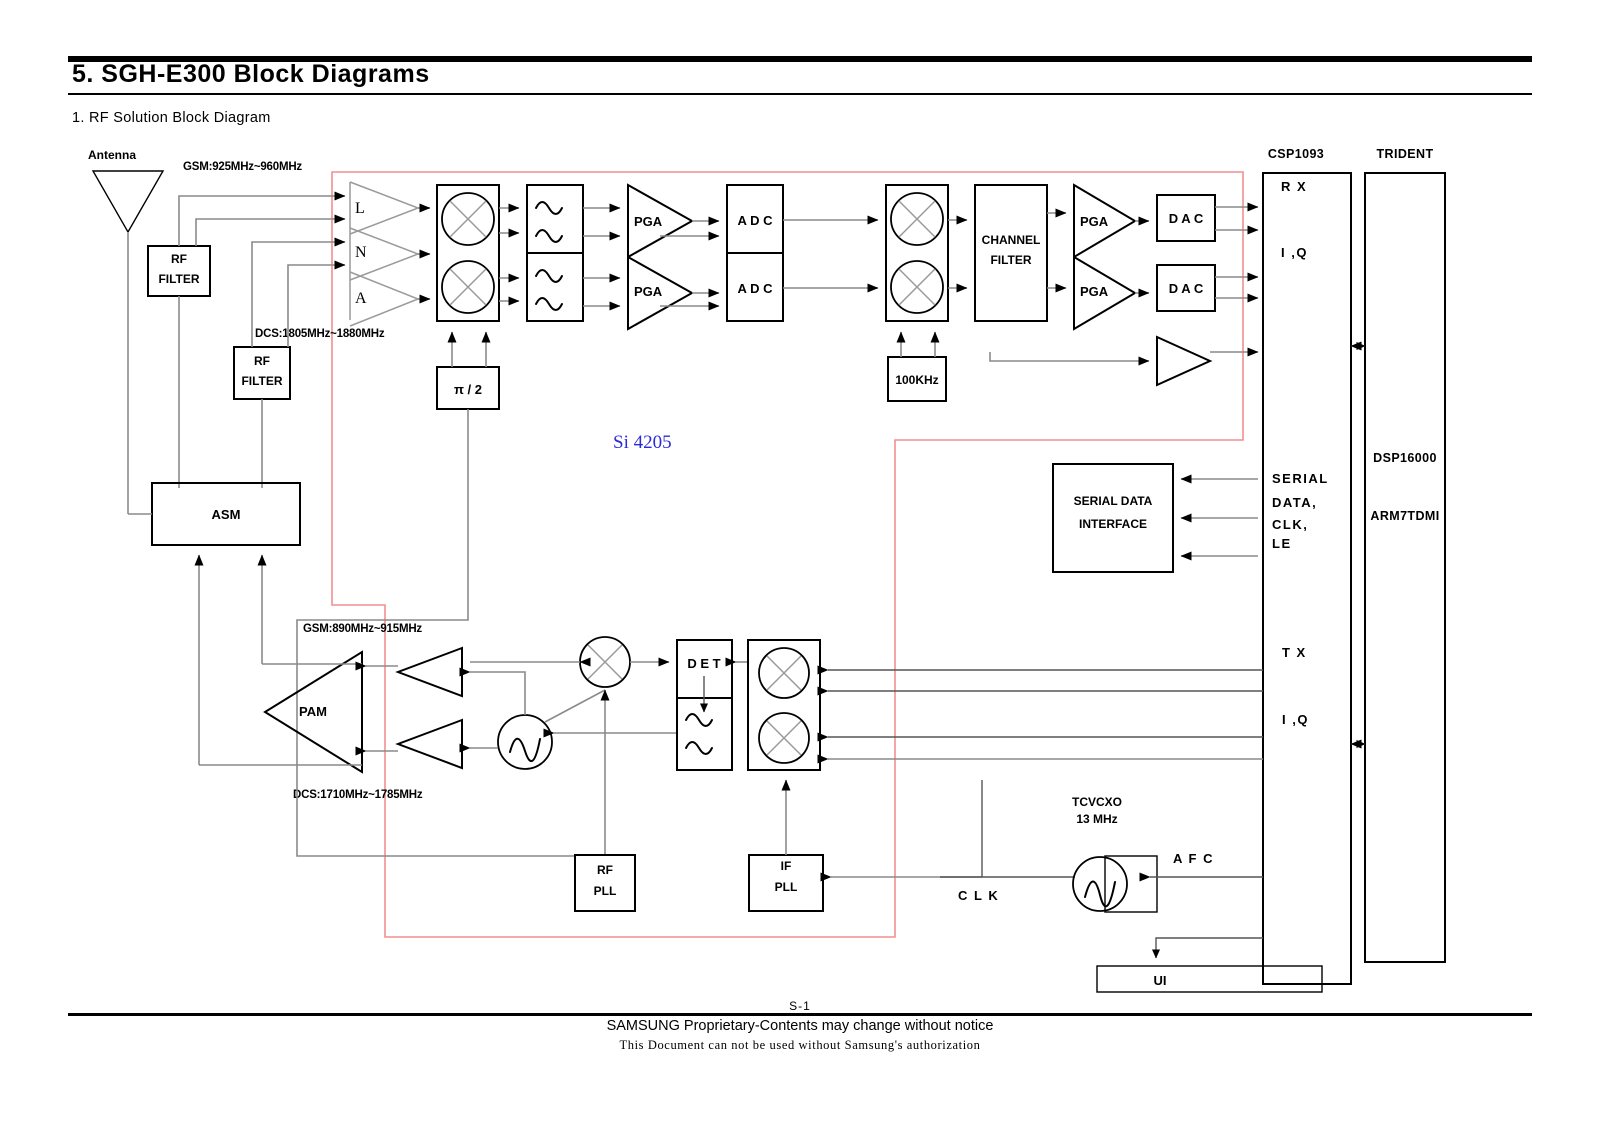 The width and height of the screenshot is (1600, 1132). What do you see at coordinates (429, 744) in the screenshot?
I see `drv-amp-dcs-triangle` at bounding box center [429, 744].